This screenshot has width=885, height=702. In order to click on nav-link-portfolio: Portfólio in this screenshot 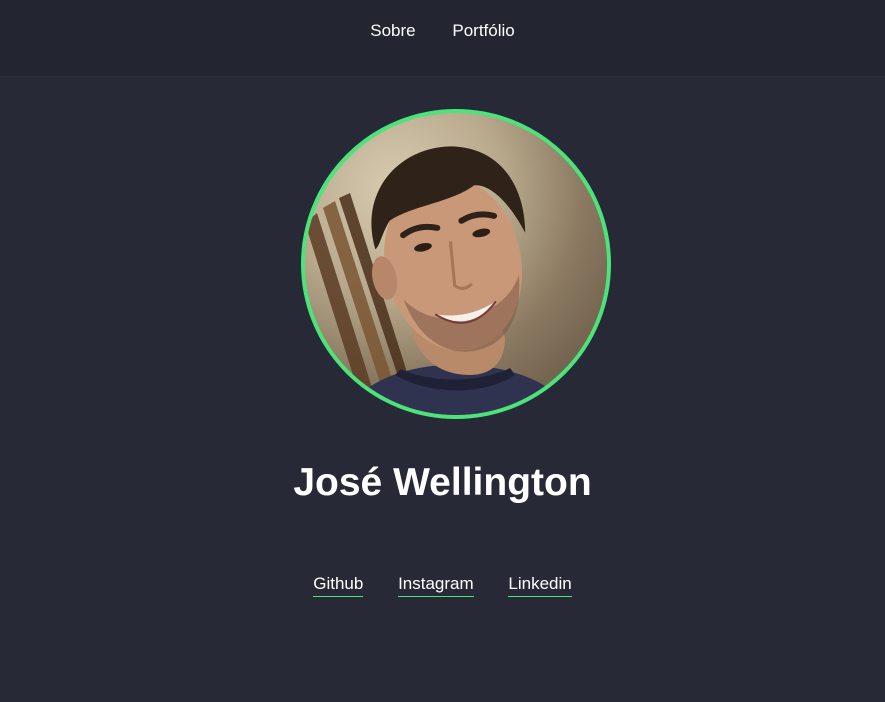, I will do `click(483, 30)`.